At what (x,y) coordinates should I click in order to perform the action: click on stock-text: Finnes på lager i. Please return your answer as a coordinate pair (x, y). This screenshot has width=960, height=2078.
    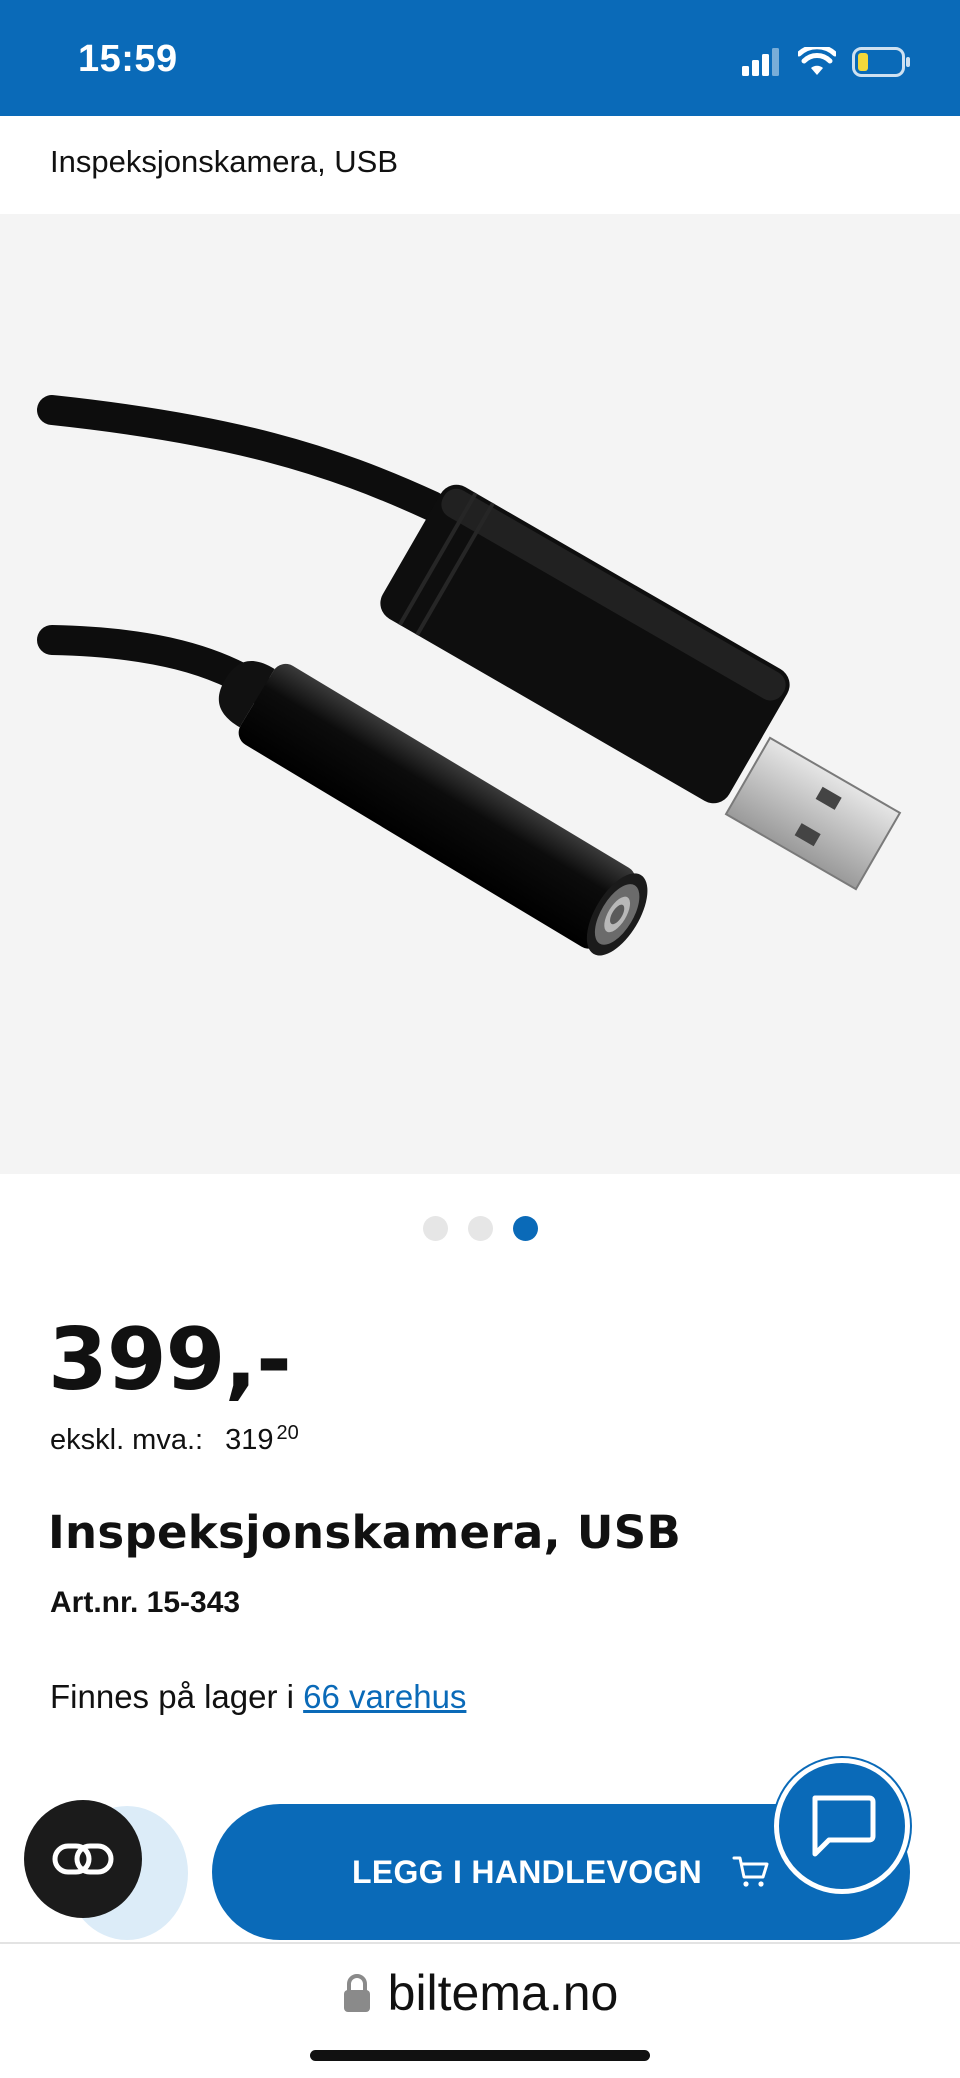
    Looking at the image, I should click on (177, 1696).